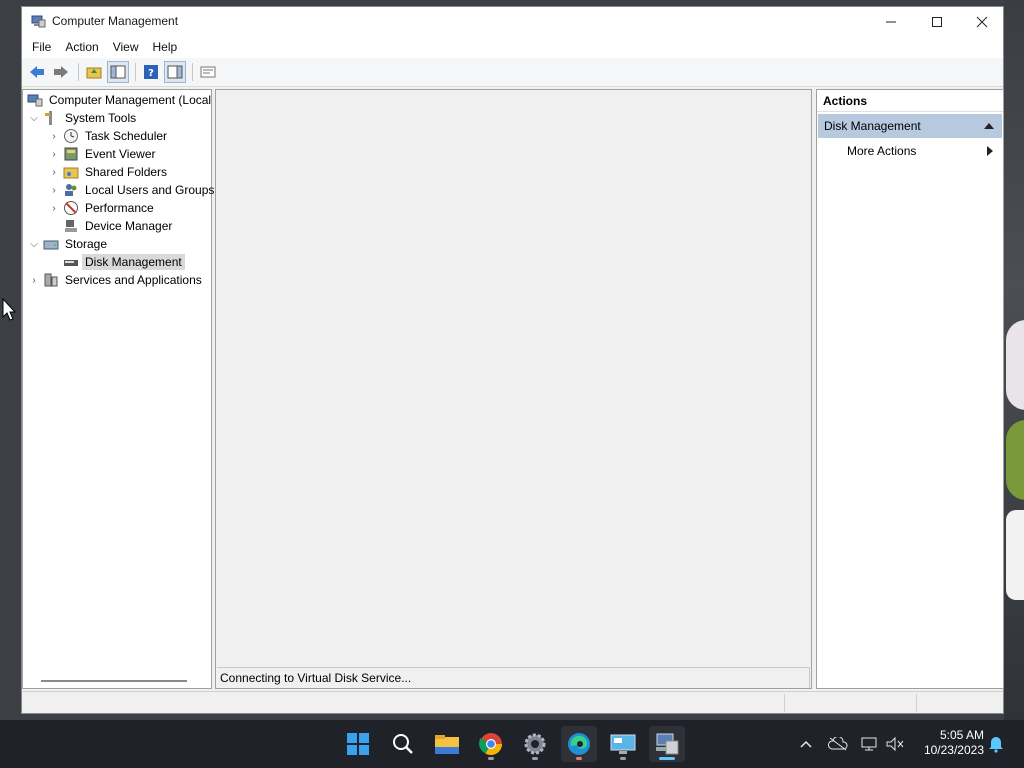 This screenshot has width=1024, height=768. Describe the element at coordinates (870, 744) in the screenshot. I see `network-tray-button` at that location.